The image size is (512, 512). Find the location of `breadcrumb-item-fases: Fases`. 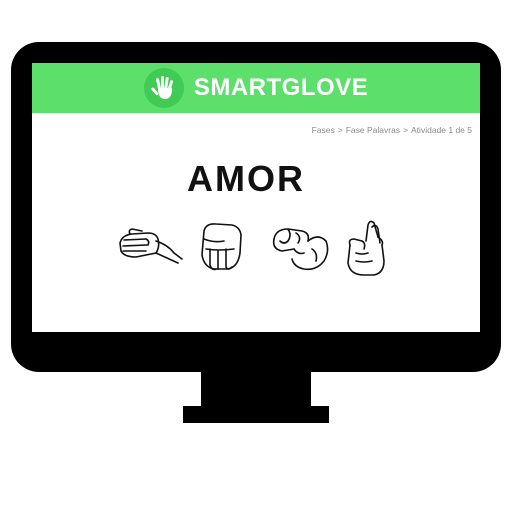

breadcrumb-item-fases: Fases is located at coordinates (323, 130).